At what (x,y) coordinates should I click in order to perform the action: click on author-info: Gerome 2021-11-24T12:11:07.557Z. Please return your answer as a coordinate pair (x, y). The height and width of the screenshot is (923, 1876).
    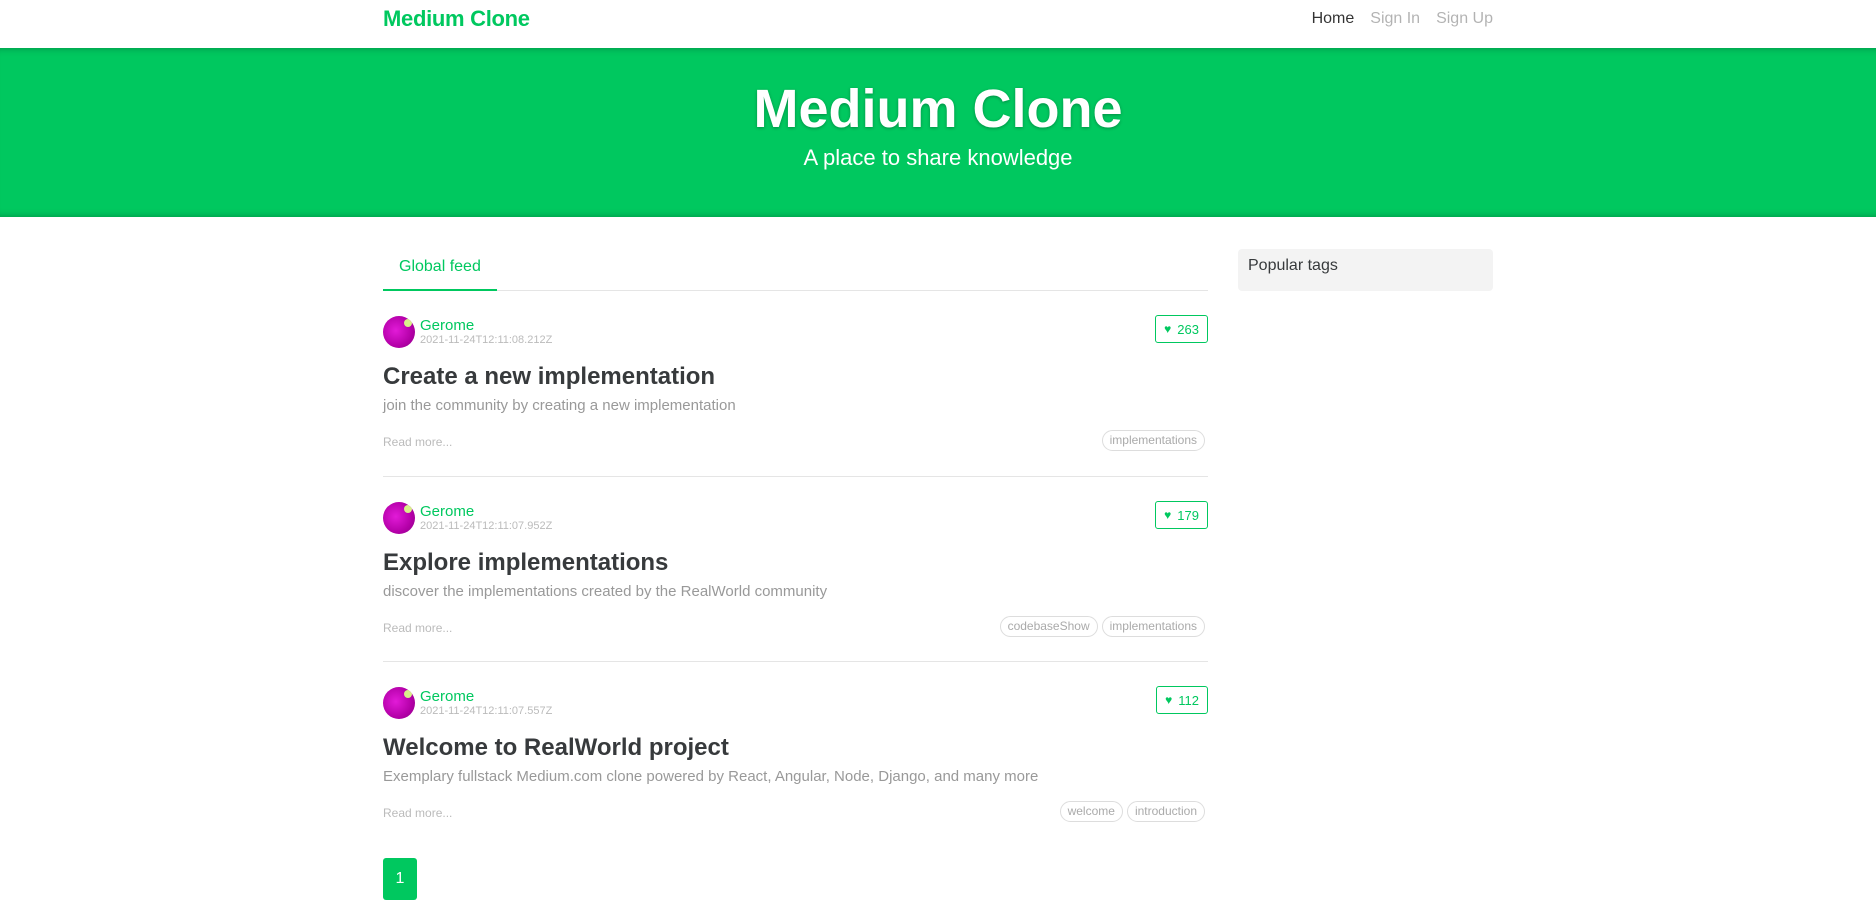
    Looking at the image, I should click on (486, 703).